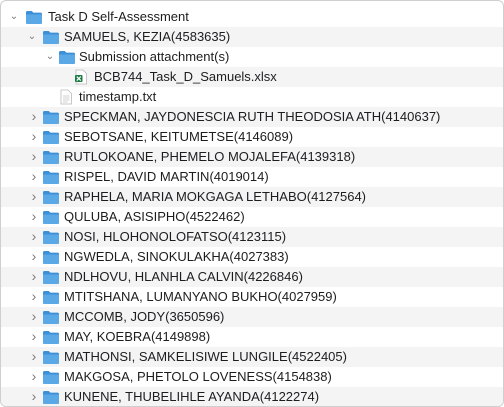 The height and width of the screenshot is (407, 504). What do you see at coordinates (252, 337) in the screenshot?
I see `tree-row-student: › MAY, KOEBRA(4149898)` at bounding box center [252, 337].